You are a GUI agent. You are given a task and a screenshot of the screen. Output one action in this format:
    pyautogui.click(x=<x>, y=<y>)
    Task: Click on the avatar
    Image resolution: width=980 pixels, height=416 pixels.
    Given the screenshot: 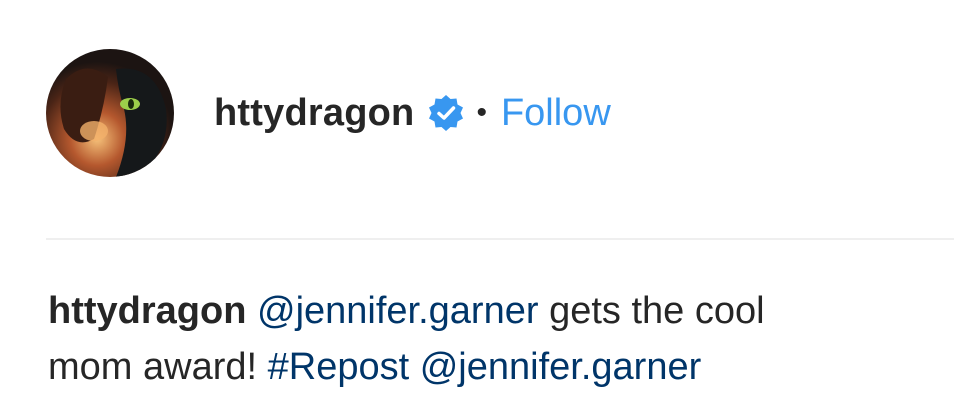 What is the action you would take?
    pyautogui.click(x=110, y=113)
    